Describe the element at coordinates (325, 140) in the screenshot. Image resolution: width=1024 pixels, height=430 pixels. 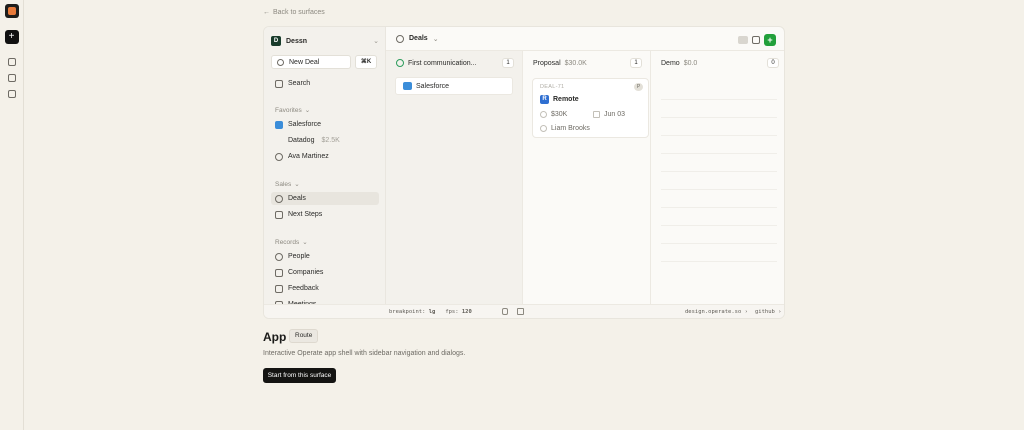
I see `sidebar-item-datadog: Datadog $2.5K` at that location.